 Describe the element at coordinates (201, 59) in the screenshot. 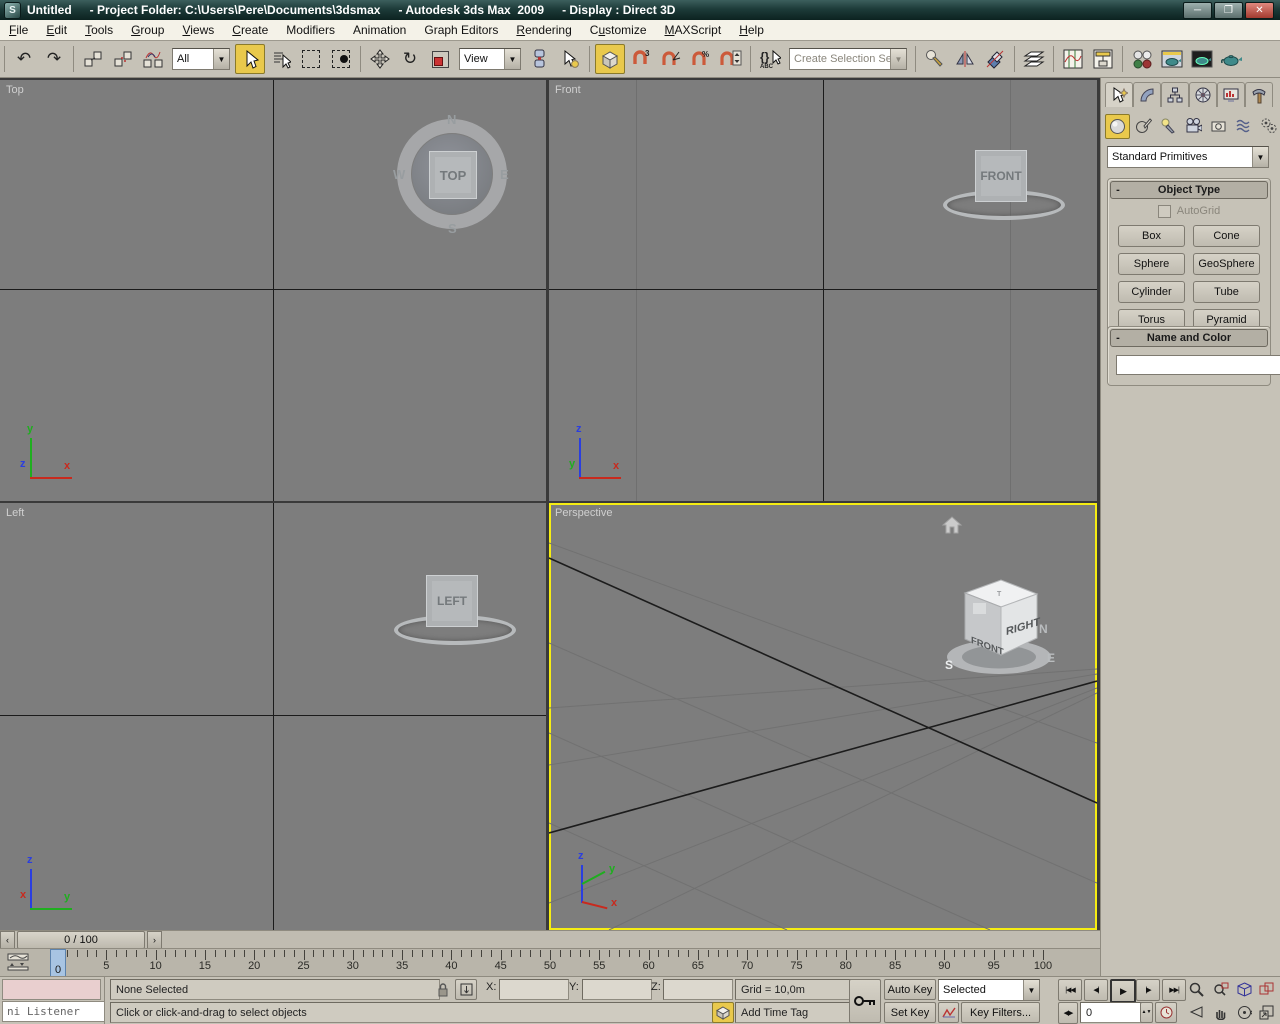

I see `selection-filter-dropdown: All ▼` at that location.